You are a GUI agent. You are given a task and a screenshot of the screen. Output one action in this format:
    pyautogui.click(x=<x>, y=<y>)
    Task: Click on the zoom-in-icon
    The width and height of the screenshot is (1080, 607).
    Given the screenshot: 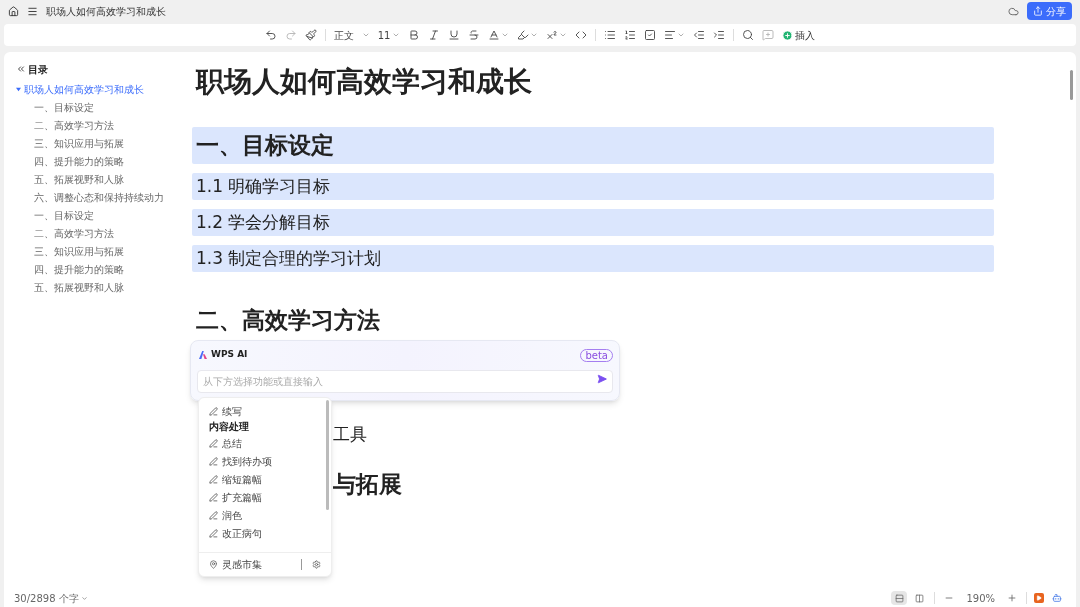 What is the action you would take?
    pyautogui.click(x=1012, y=598)
    